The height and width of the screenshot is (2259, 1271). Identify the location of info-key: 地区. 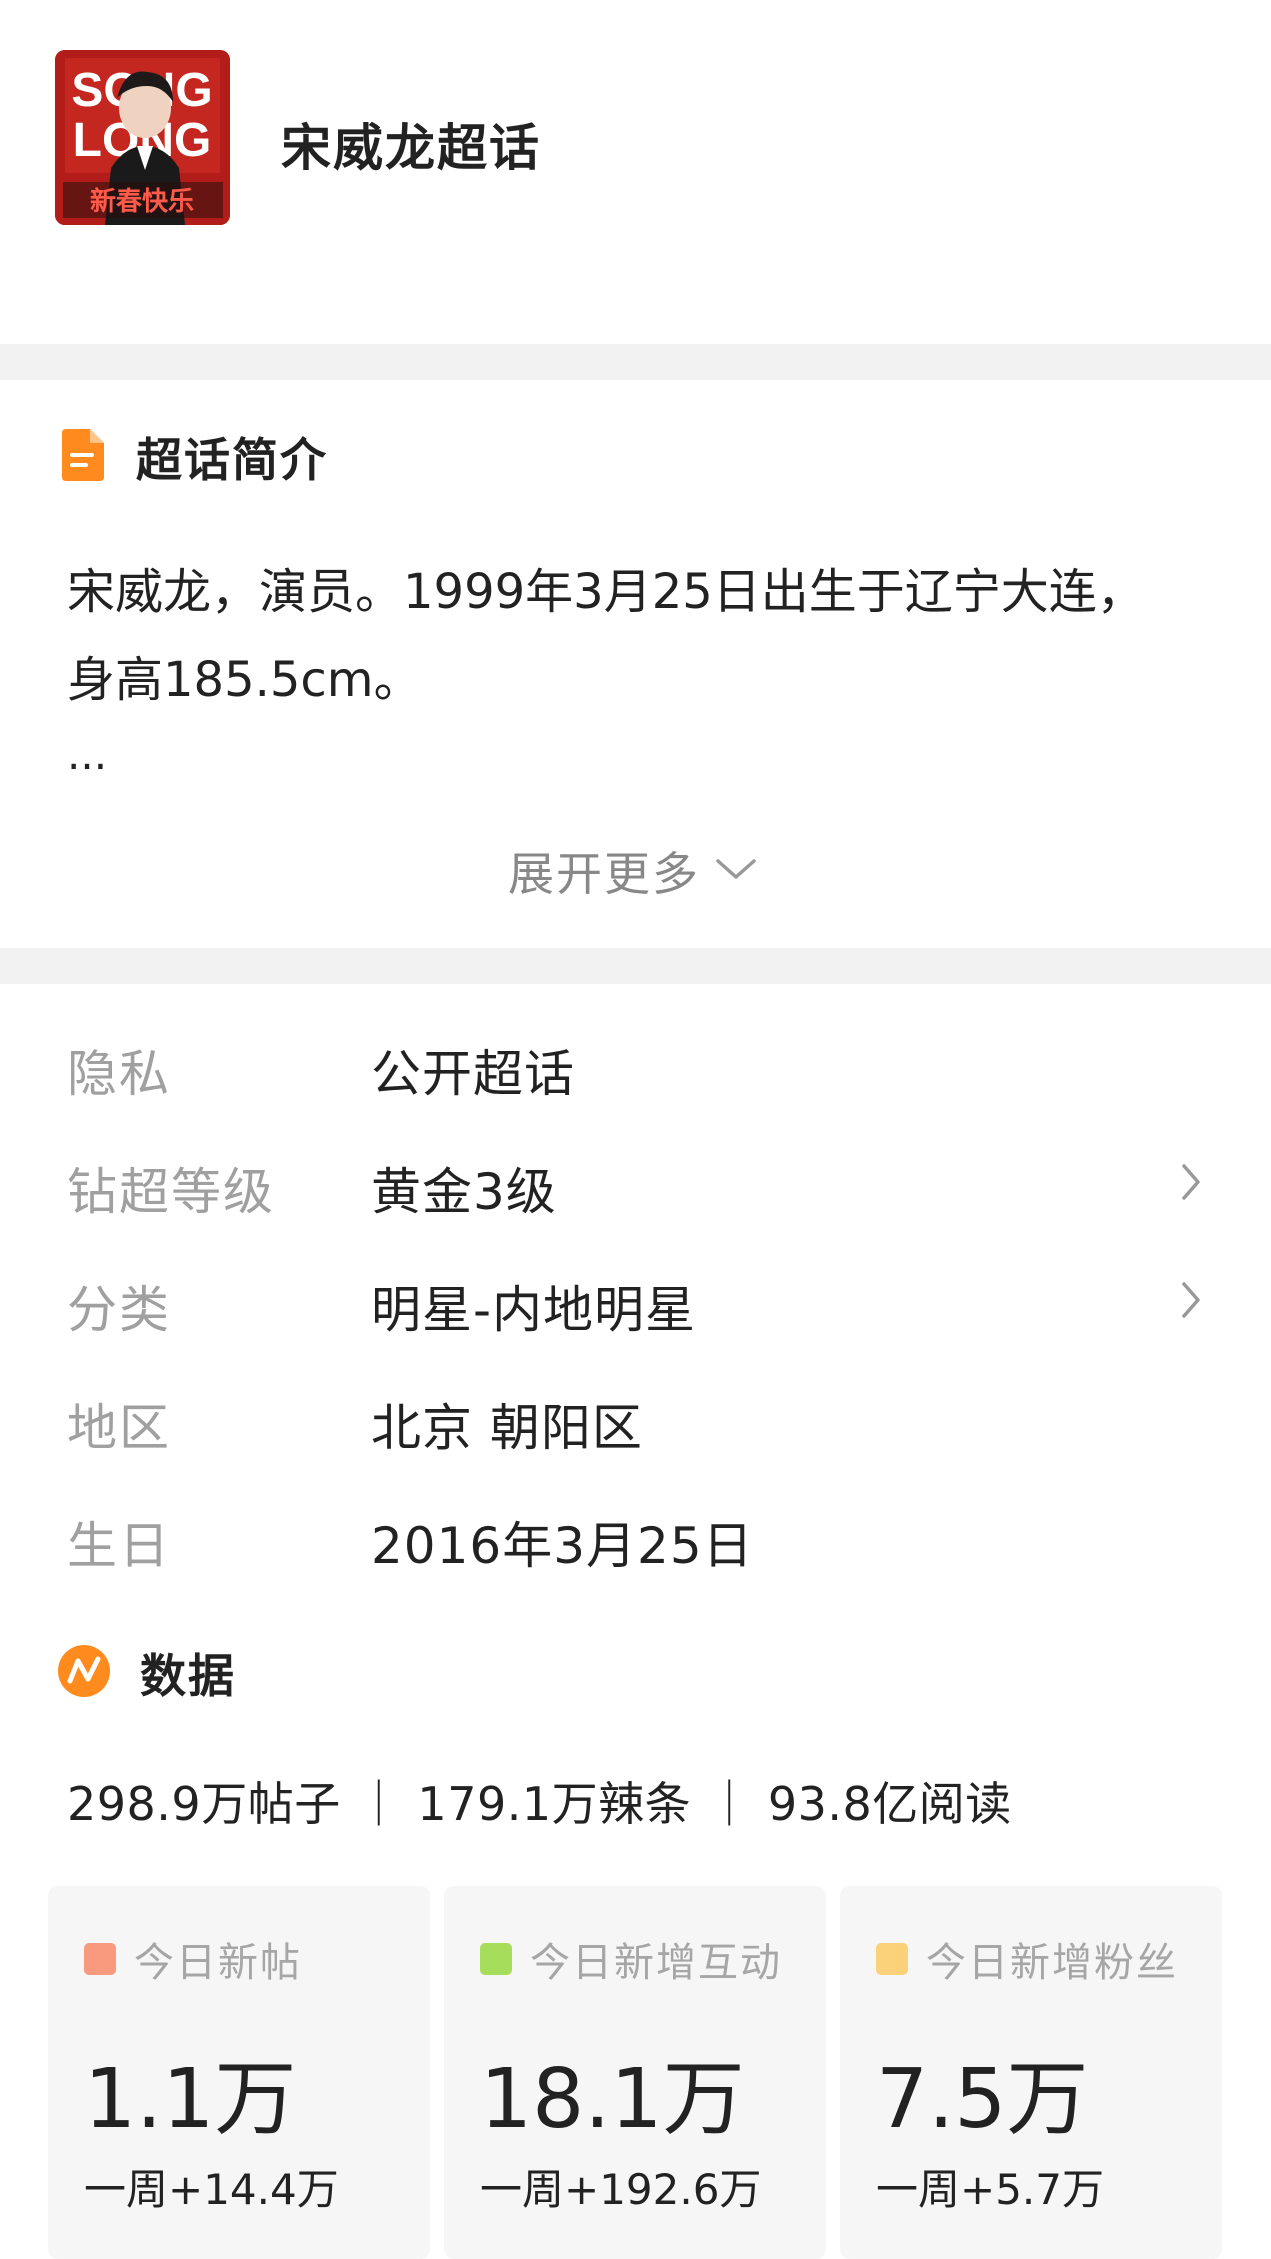
(119, 1428).